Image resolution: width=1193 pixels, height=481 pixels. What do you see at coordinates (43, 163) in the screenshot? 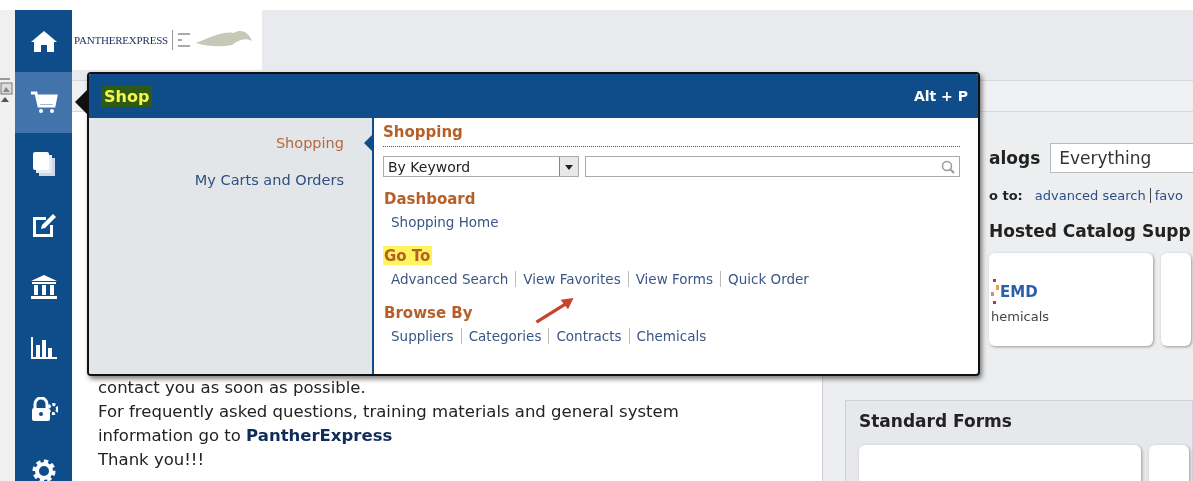
I see `documents-icon` at bounding box center [43, 163].